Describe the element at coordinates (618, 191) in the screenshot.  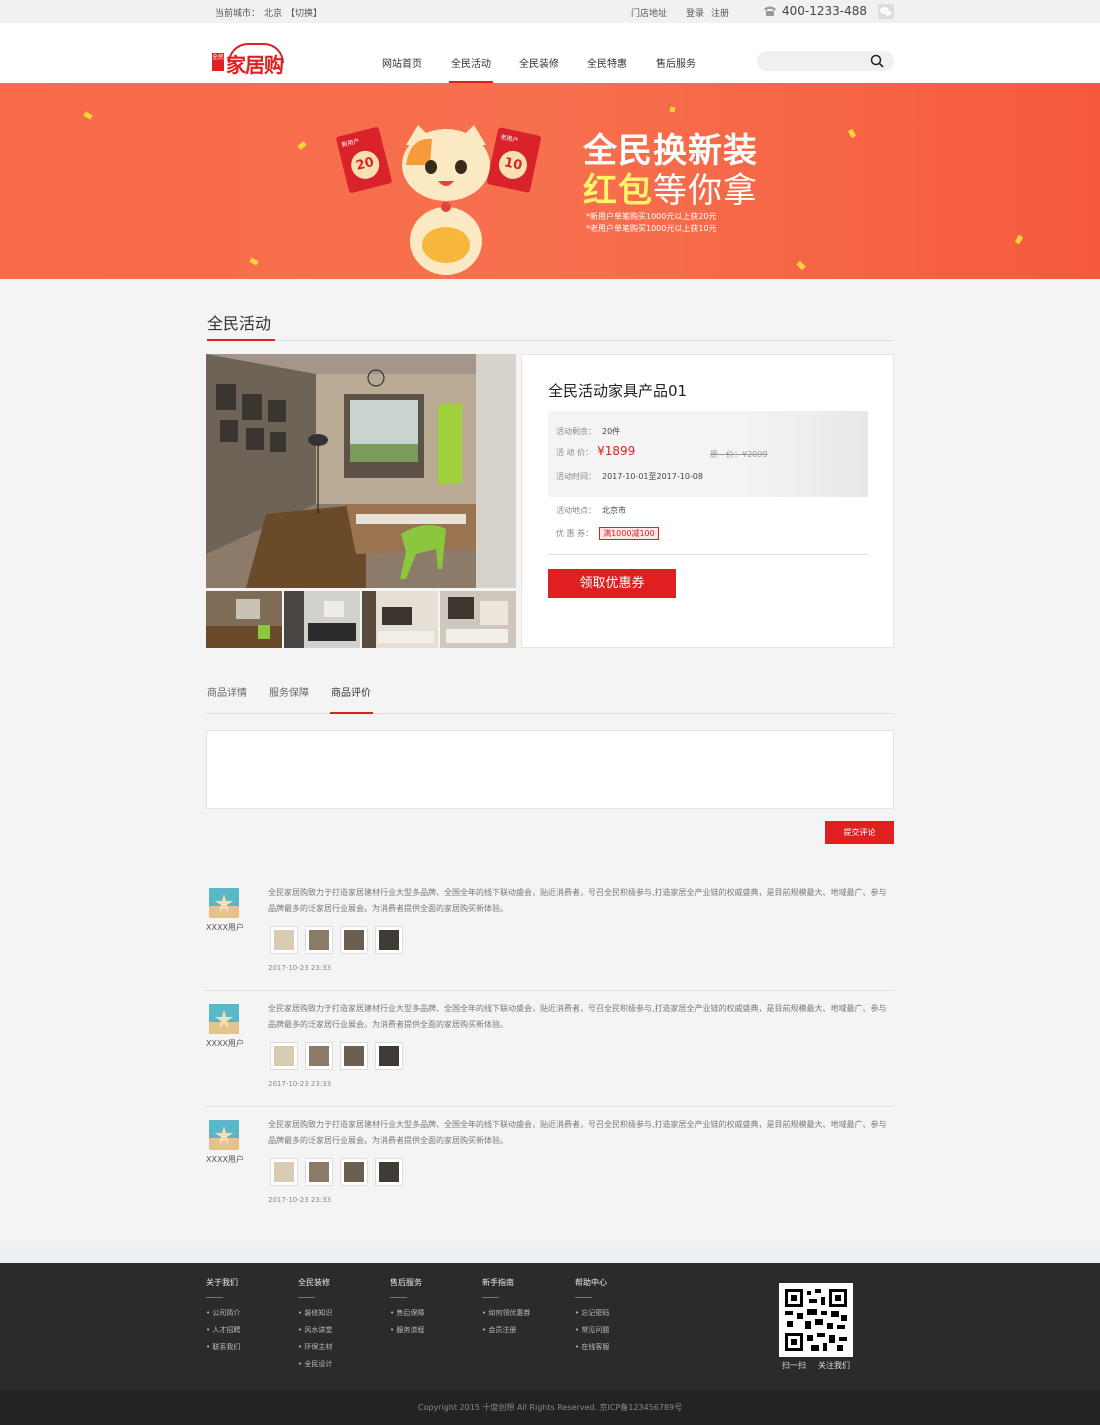
I see `banner-highlight: 红包` at that location.